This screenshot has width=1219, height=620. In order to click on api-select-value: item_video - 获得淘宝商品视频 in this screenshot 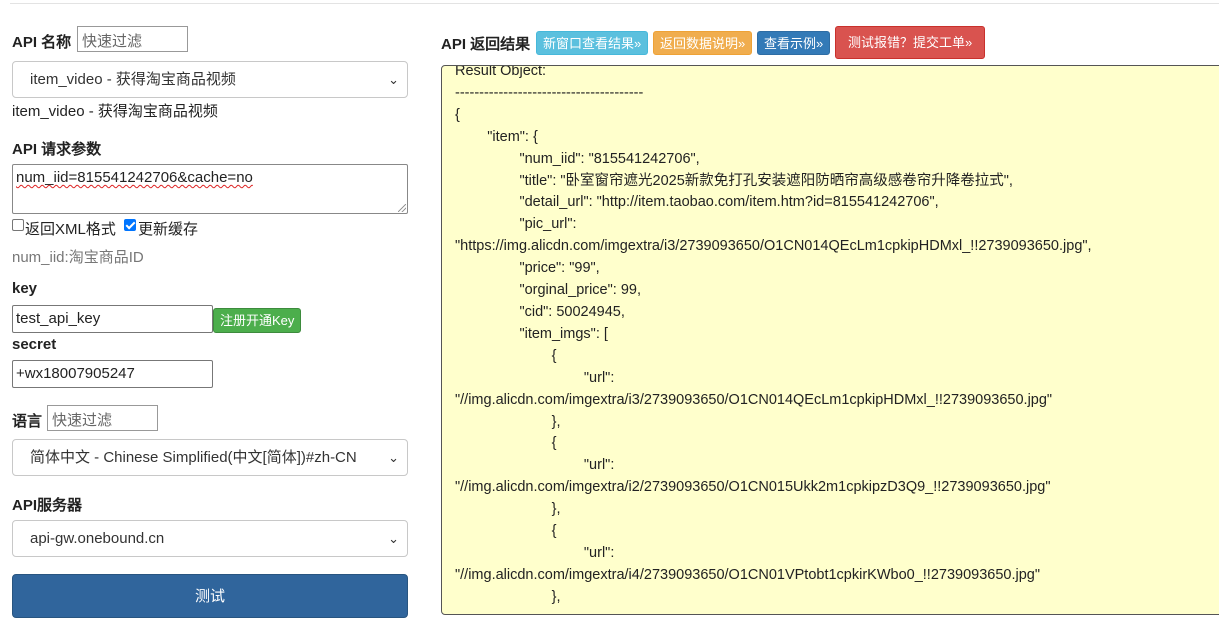, I will do `click(133, 79)`.